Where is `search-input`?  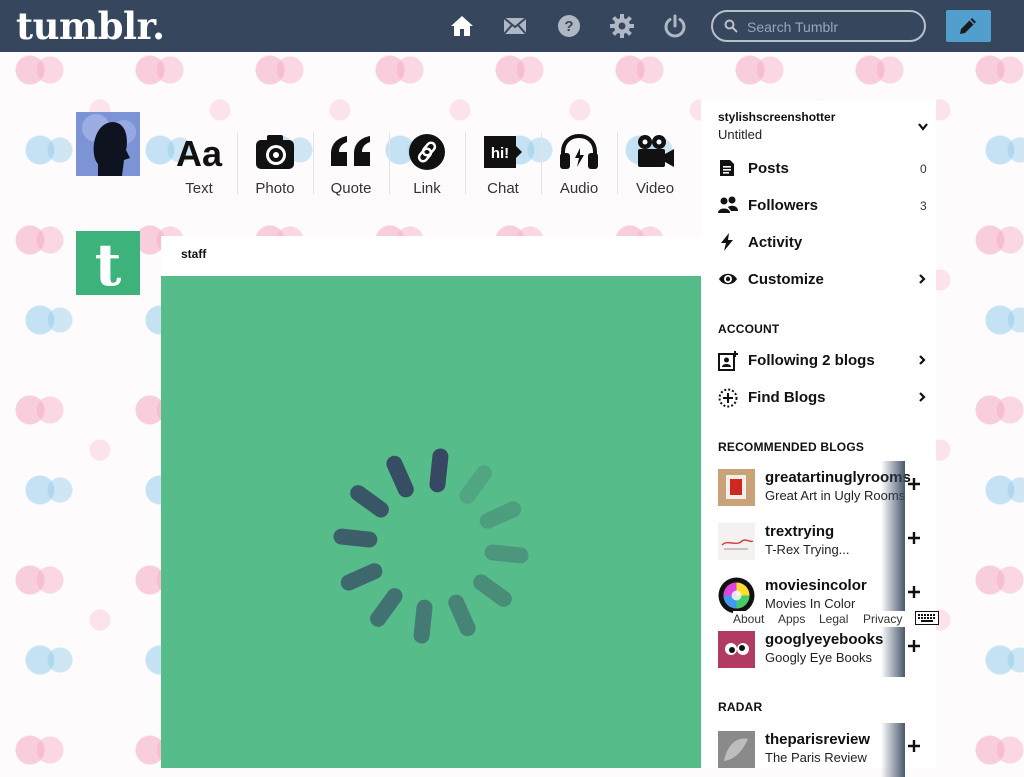 search-input is located at coordinates (832, 27).